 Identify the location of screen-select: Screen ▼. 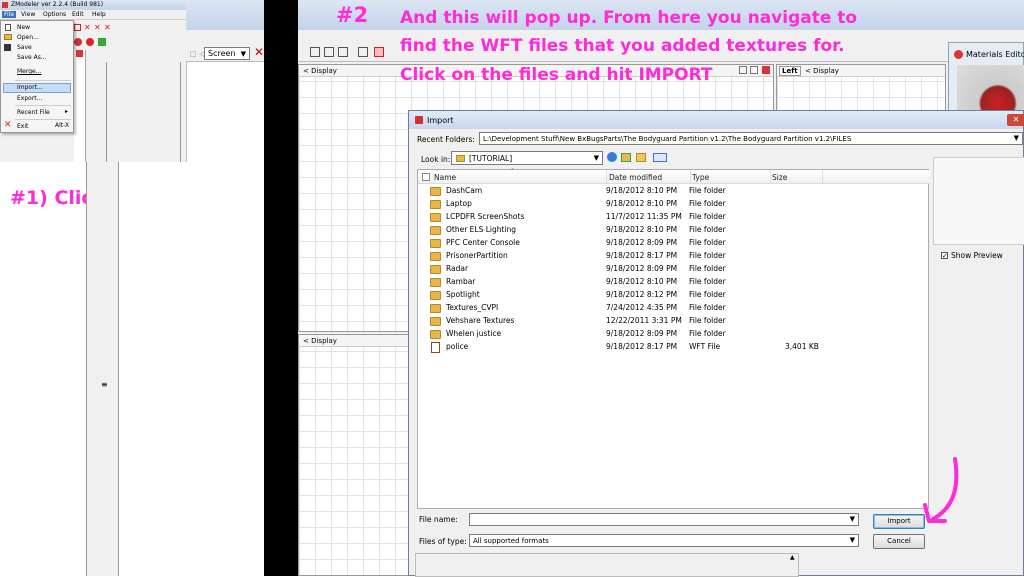
(227, 53).